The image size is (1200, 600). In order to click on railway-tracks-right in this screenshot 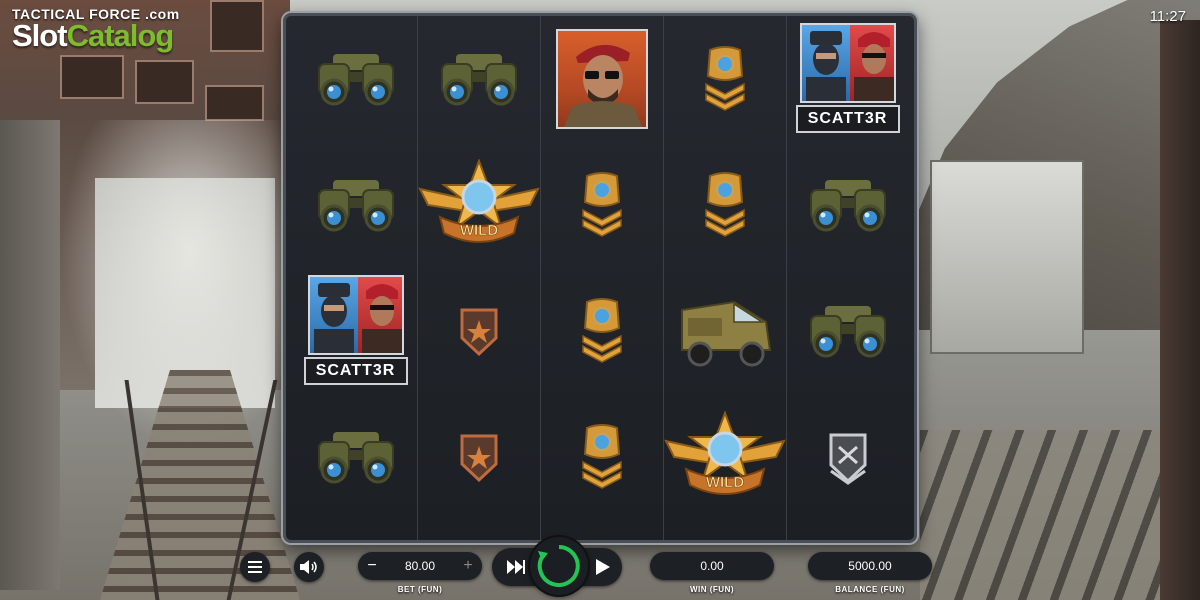, I will do `click(1060, 515)`.